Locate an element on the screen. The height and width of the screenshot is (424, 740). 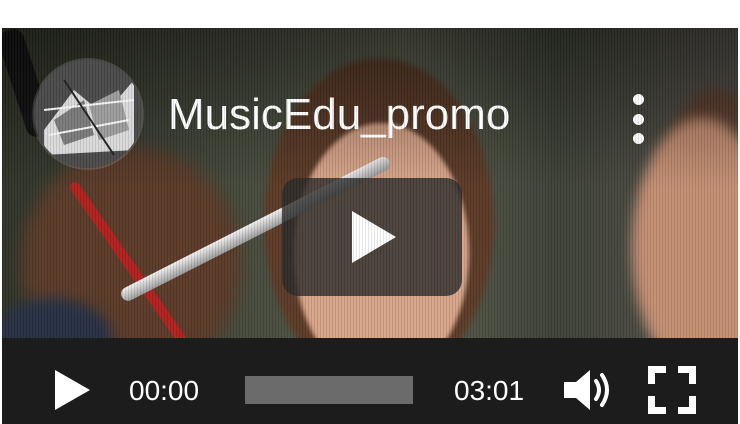
volume-button is located at coordinates (588, 390).